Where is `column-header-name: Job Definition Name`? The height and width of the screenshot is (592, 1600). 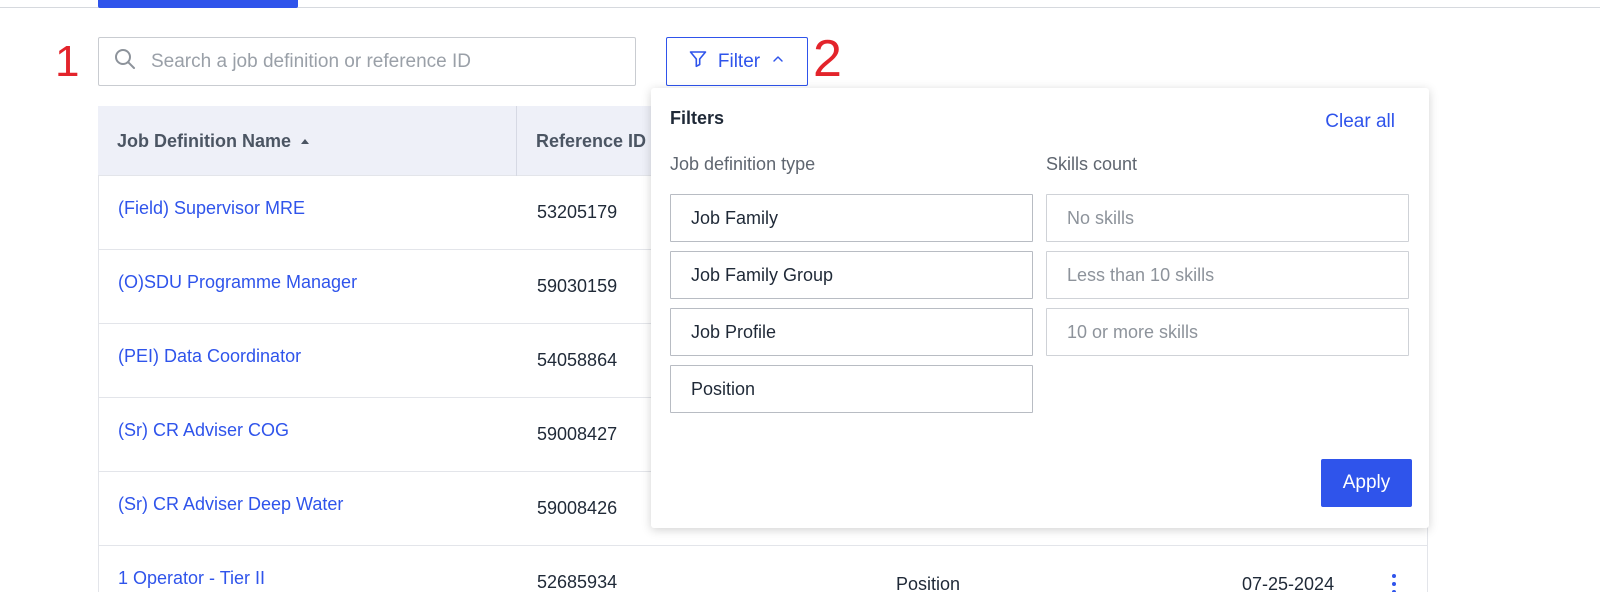 column-header-name: Job Definition Name is located at coordinates (213, 141).